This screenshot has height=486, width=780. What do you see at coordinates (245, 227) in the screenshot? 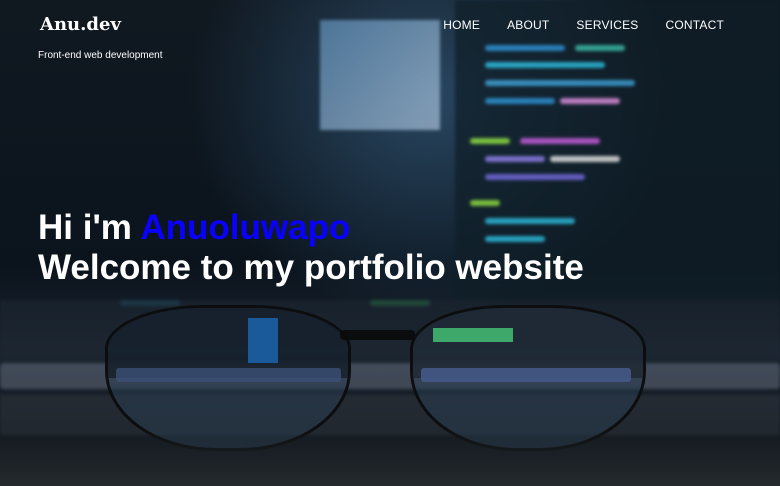
I see `hero-name: Anuoluwapo` at bounding box center [245, 227].